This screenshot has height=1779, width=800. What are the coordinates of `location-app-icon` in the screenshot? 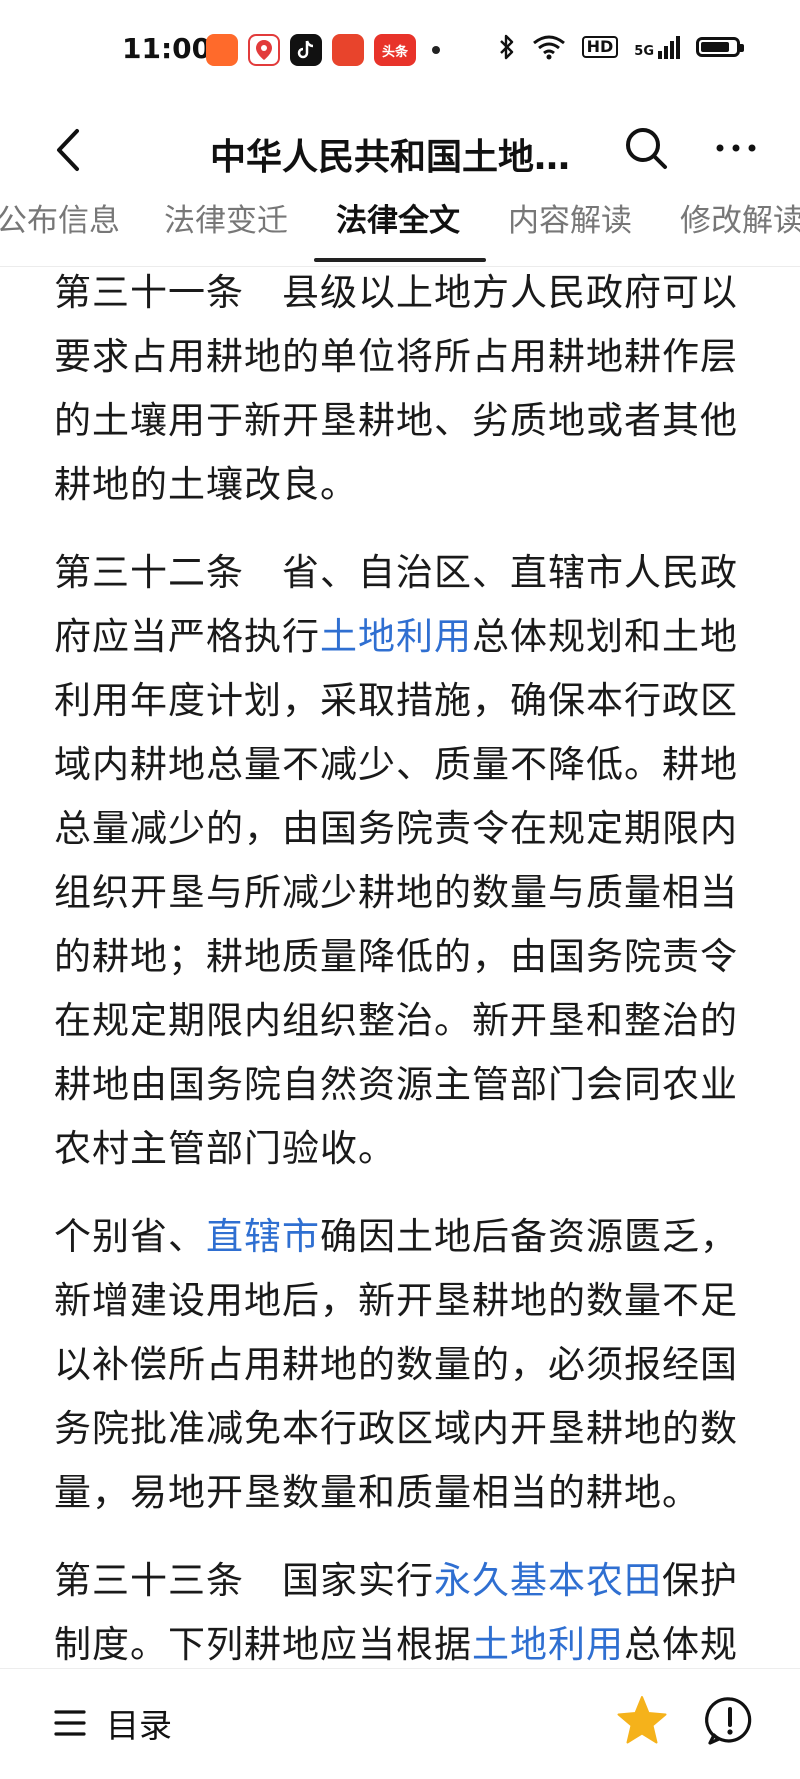 It's located at (264, 50).